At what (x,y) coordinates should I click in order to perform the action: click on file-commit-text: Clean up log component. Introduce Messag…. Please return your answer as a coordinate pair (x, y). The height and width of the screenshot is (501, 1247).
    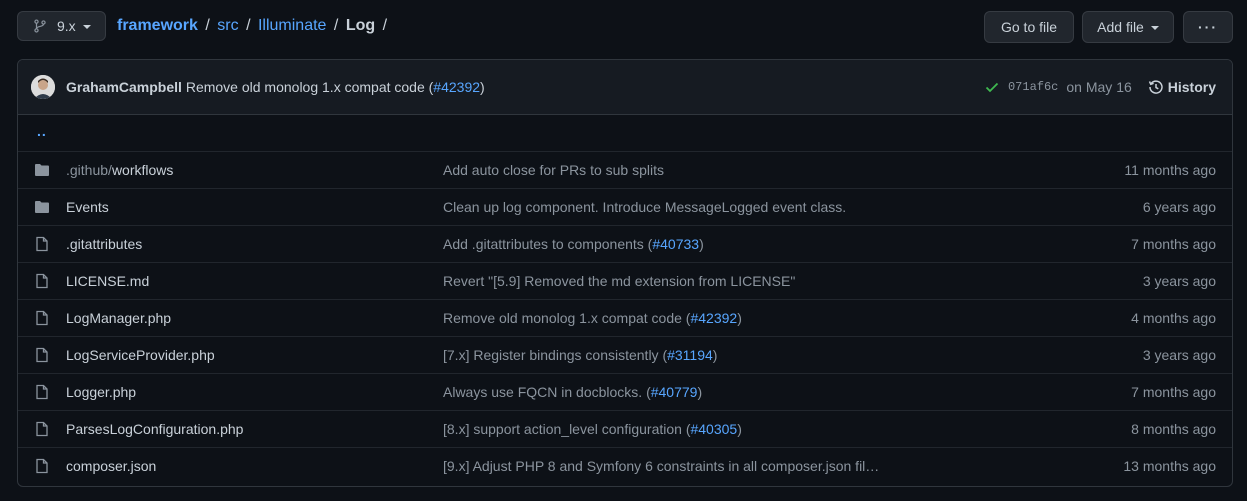
    Looking at the image, I should click on (644, 207).